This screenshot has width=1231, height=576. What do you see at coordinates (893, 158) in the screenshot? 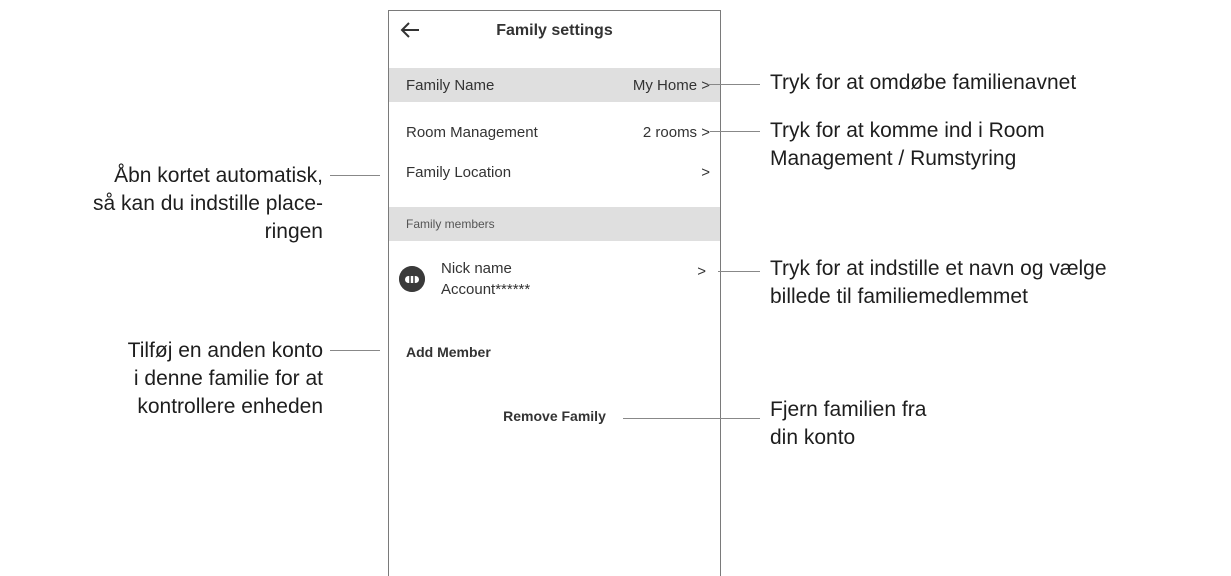
I see `annotation-room-management-line-2: Management / Rumstyring` at bounding box center [893, 158].